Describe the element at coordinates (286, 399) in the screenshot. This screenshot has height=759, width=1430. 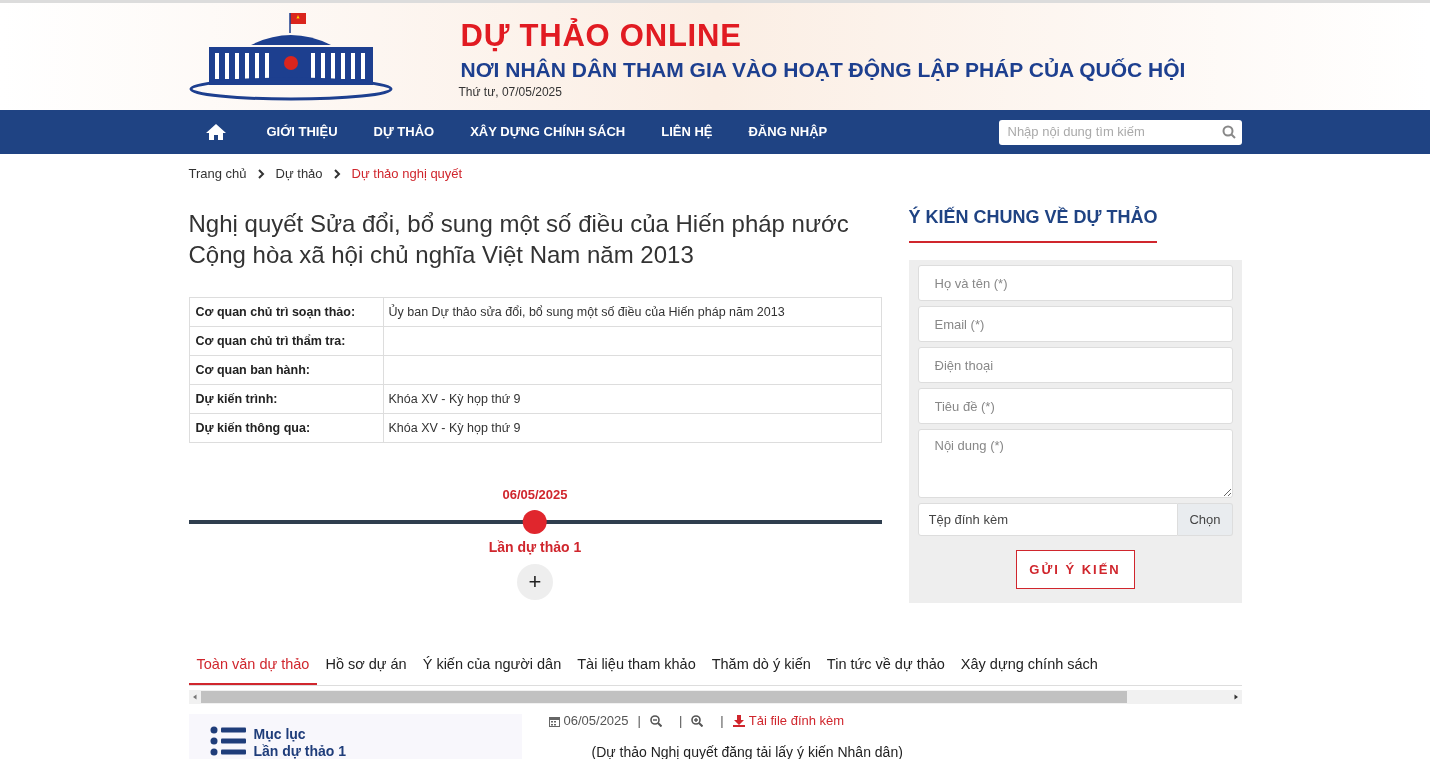
I see `table-label: Dự kiến trình:` at that location.